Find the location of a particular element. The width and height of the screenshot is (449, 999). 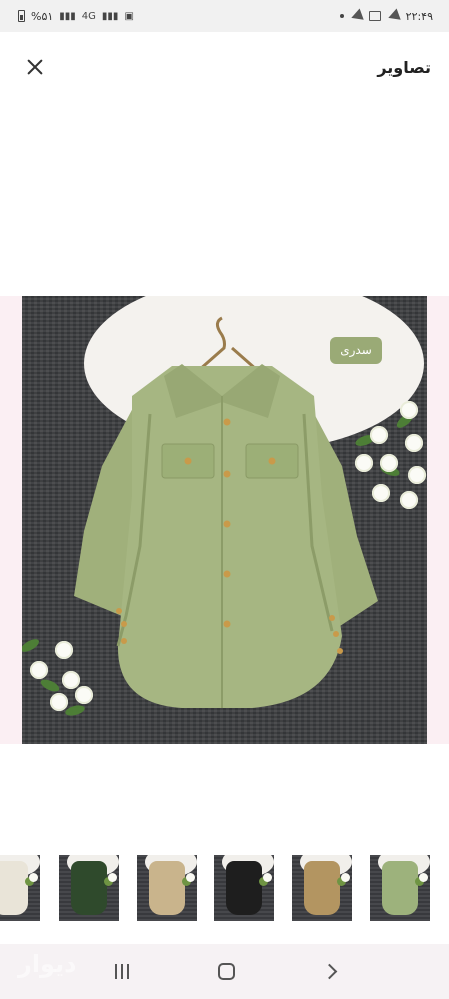

app-bar: تصاویر is located at coordinates (224, 67).